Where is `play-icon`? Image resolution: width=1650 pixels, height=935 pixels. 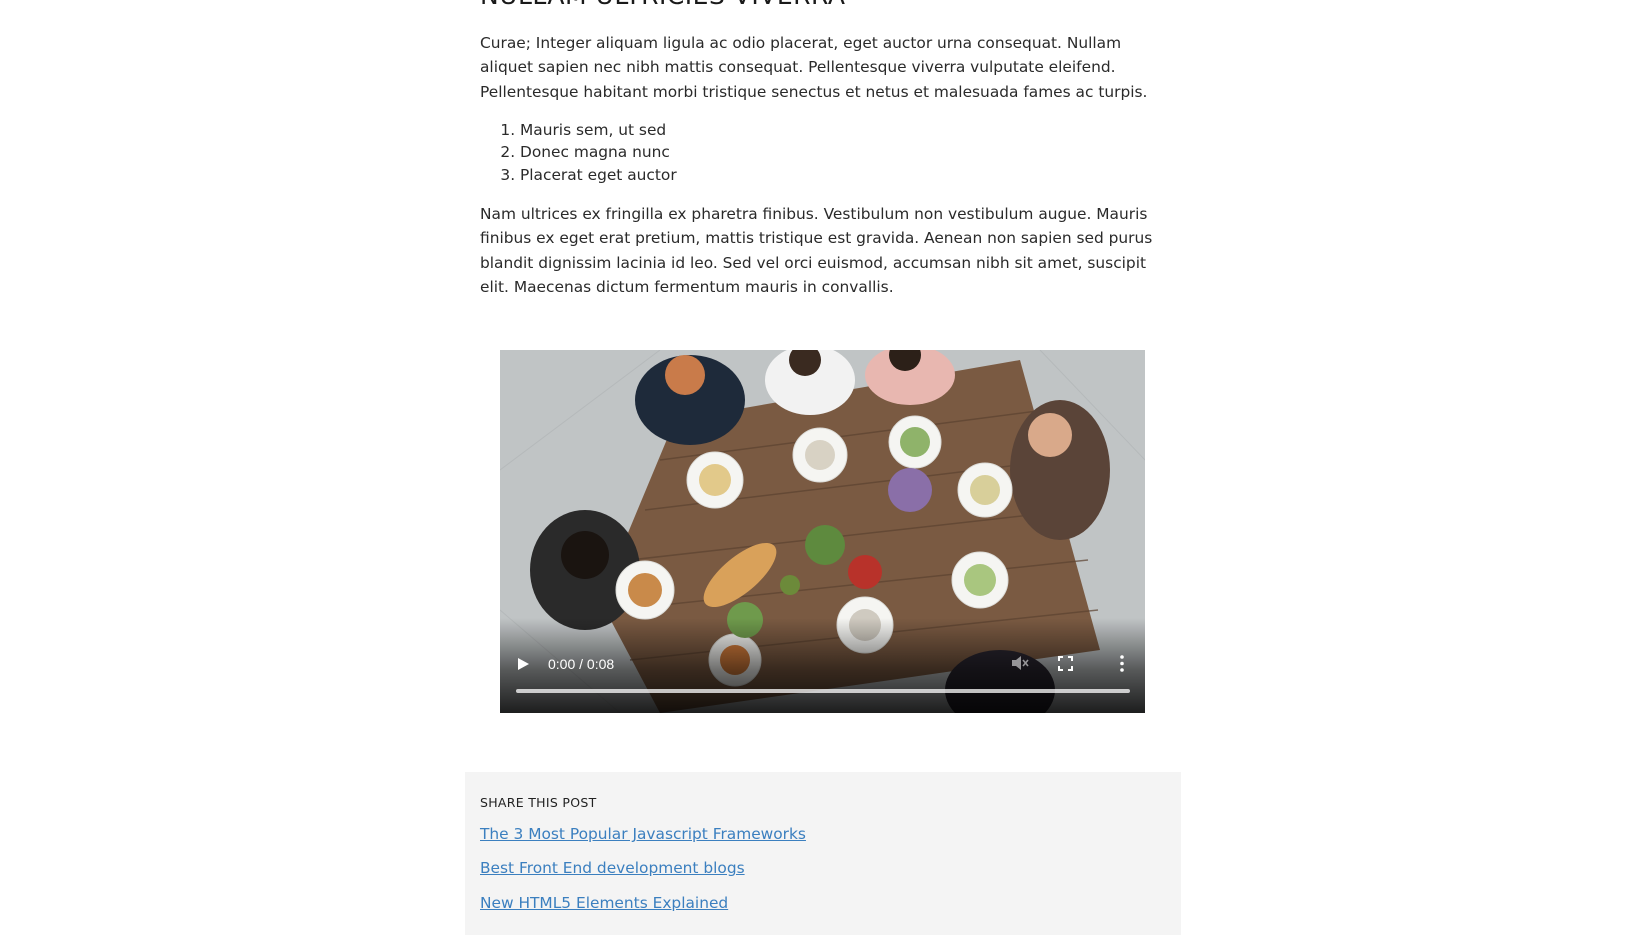
play-icon is located at coordinates (523, 664).